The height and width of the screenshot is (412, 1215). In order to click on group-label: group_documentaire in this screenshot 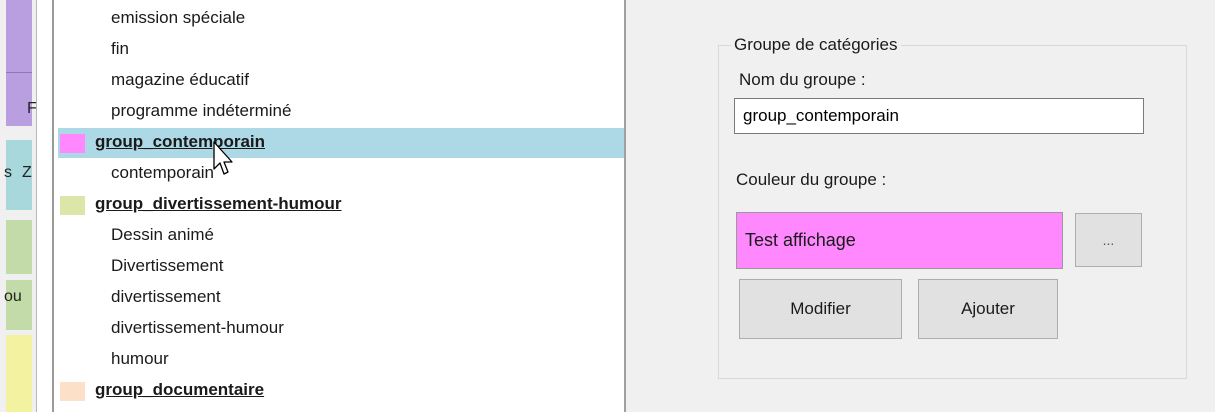, I will do `click(180, 389)`.